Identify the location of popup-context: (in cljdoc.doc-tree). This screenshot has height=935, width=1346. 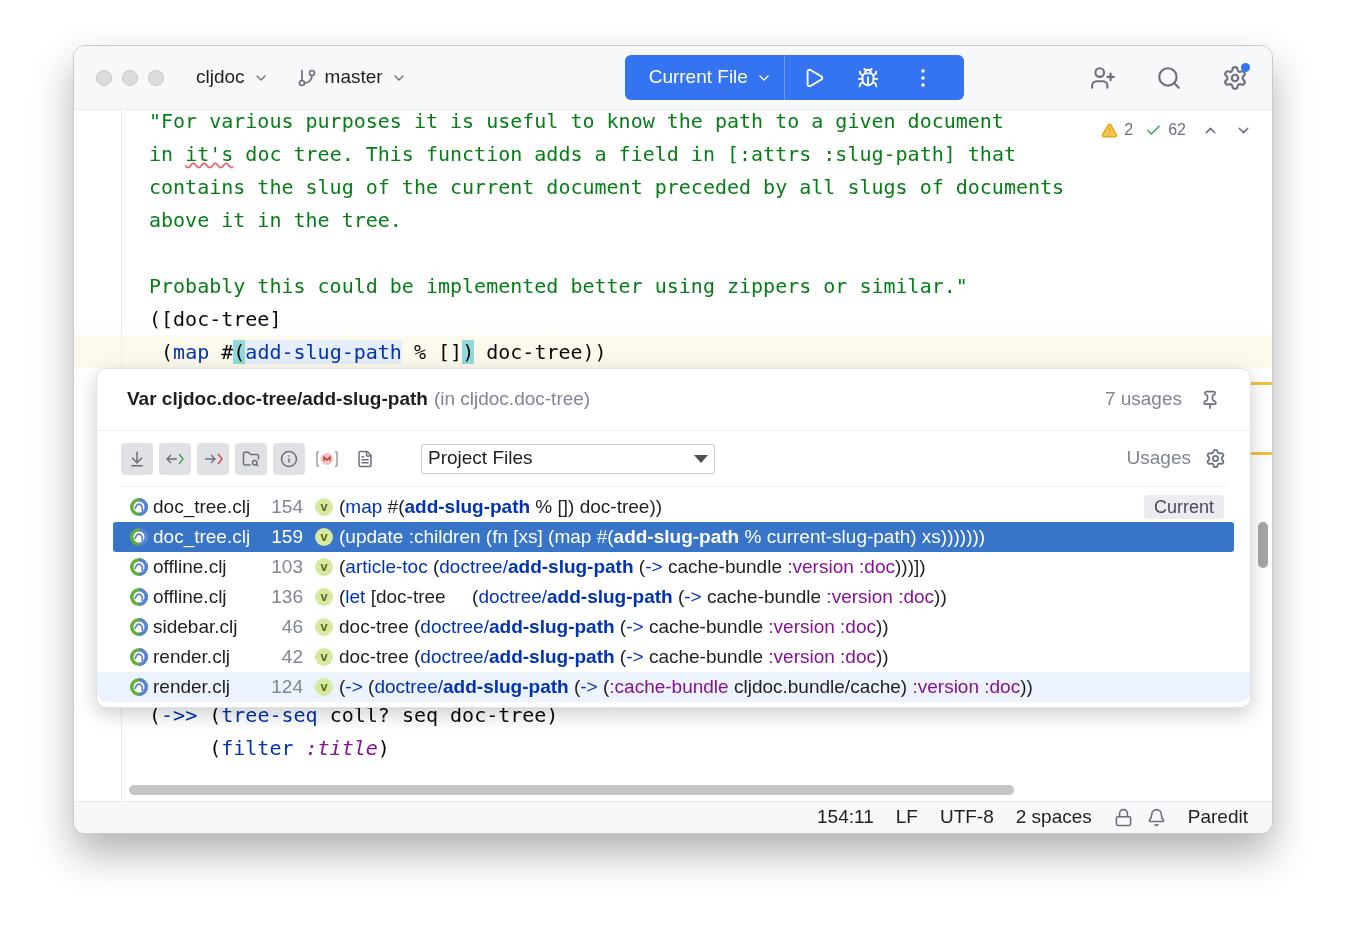
(512, 399).